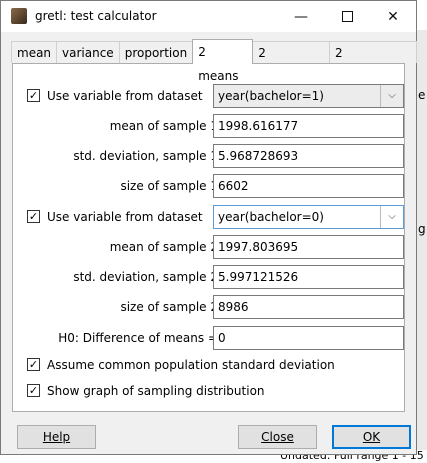 The width and height of the screenshot is (427, 463). I want to click on close-button: Close, so click(277, 437).